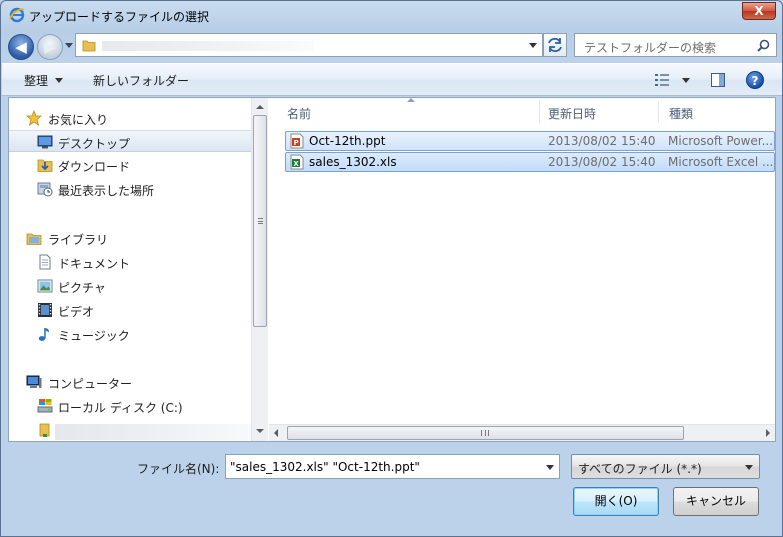  Describe the element at coordinates (45, 406) in the screenshot. I see `local-disk-icon` at that location.